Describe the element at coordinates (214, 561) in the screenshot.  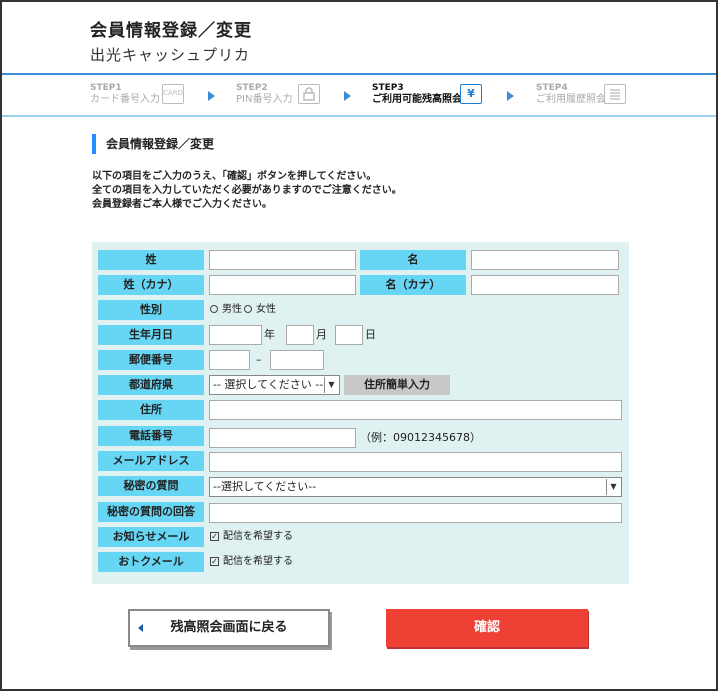
I see `deal-mail-checkbox: ✓` at that location.